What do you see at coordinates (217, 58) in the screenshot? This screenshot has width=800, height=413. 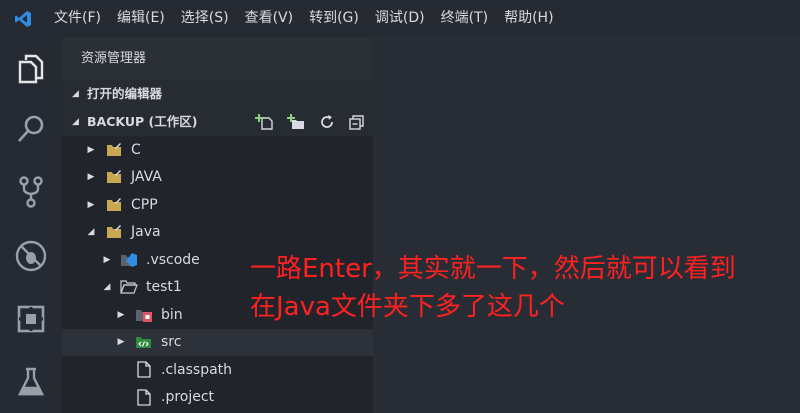 I see `explorer-title: 资源管理器` at bounding box center [217, 58].